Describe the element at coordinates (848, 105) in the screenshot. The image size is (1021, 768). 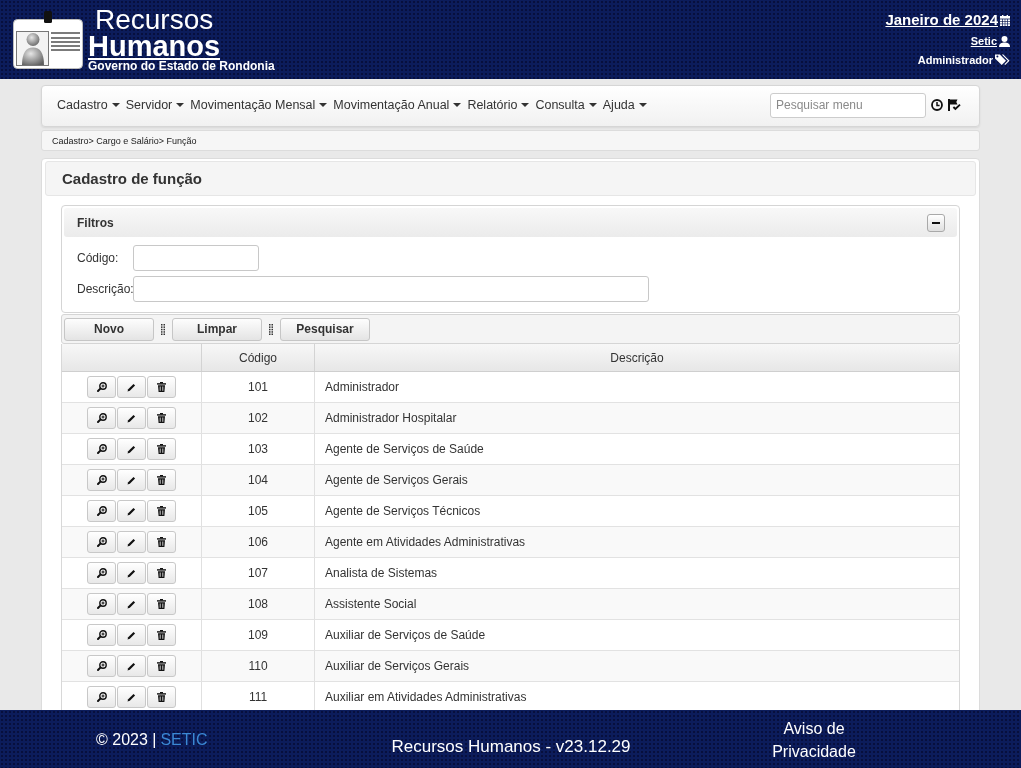
I see `menu-search-field: Pesquisar menu` at that location.